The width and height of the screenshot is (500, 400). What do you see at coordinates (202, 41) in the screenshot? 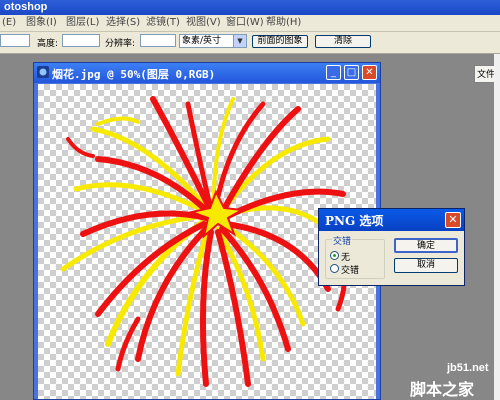
I see `unit-select-value: 象素/英寸` at bounding box center [202, 41].